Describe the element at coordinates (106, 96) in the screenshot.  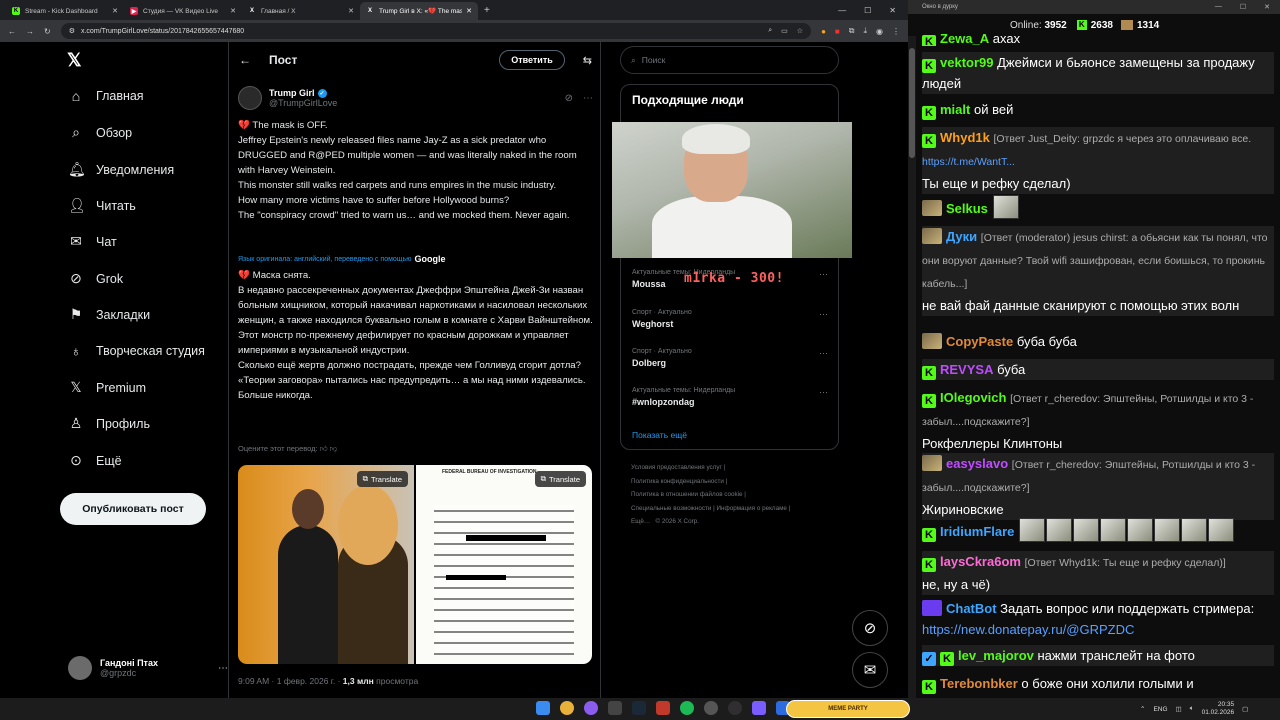
I see `nav-item-home: ⌂ Главная` at that location.